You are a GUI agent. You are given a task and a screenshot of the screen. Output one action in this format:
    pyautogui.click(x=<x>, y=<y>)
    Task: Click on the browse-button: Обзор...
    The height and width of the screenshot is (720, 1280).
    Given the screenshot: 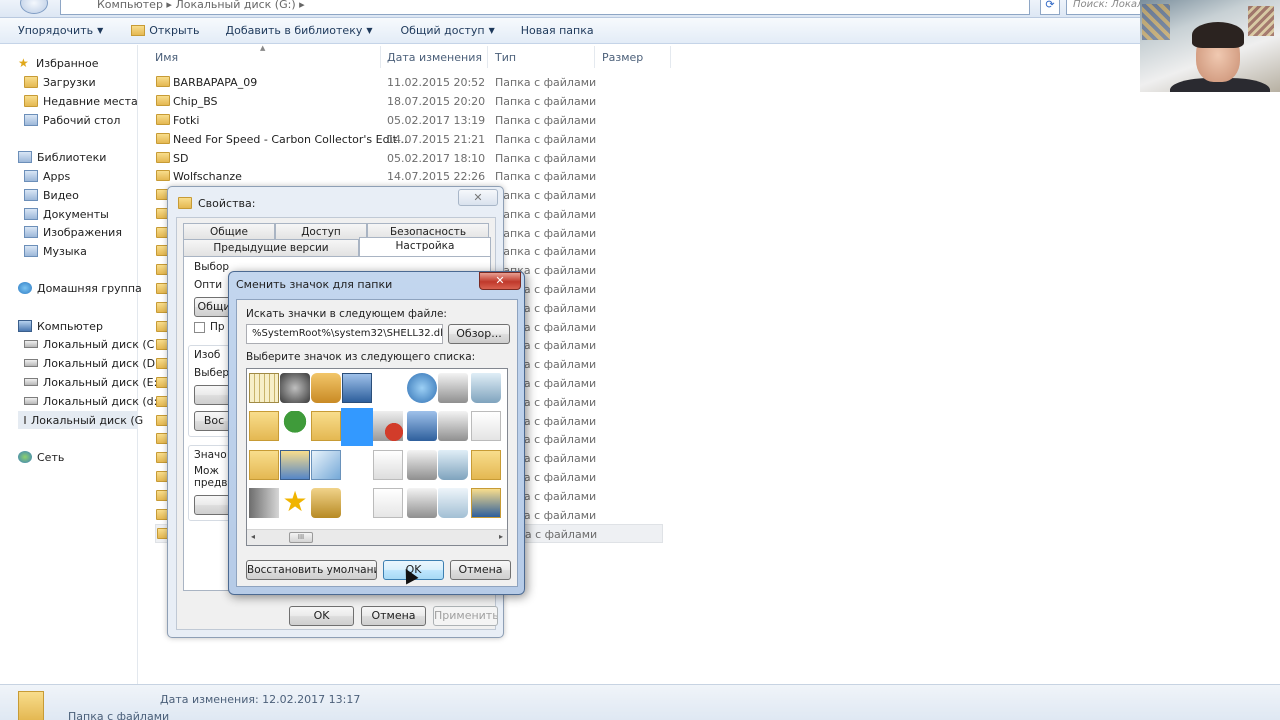 What is the action you would take?
    pyautogui.click(x=479, y=334)
    